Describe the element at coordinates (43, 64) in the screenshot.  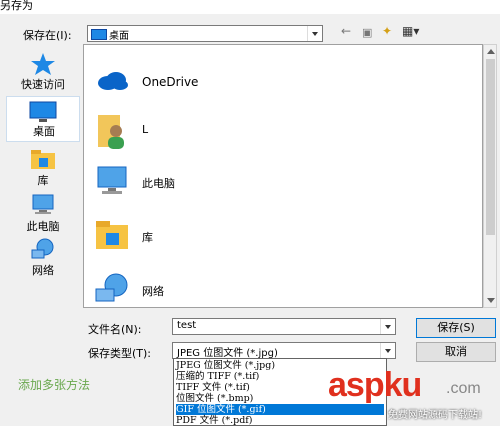
I see `star-icon` at that location.